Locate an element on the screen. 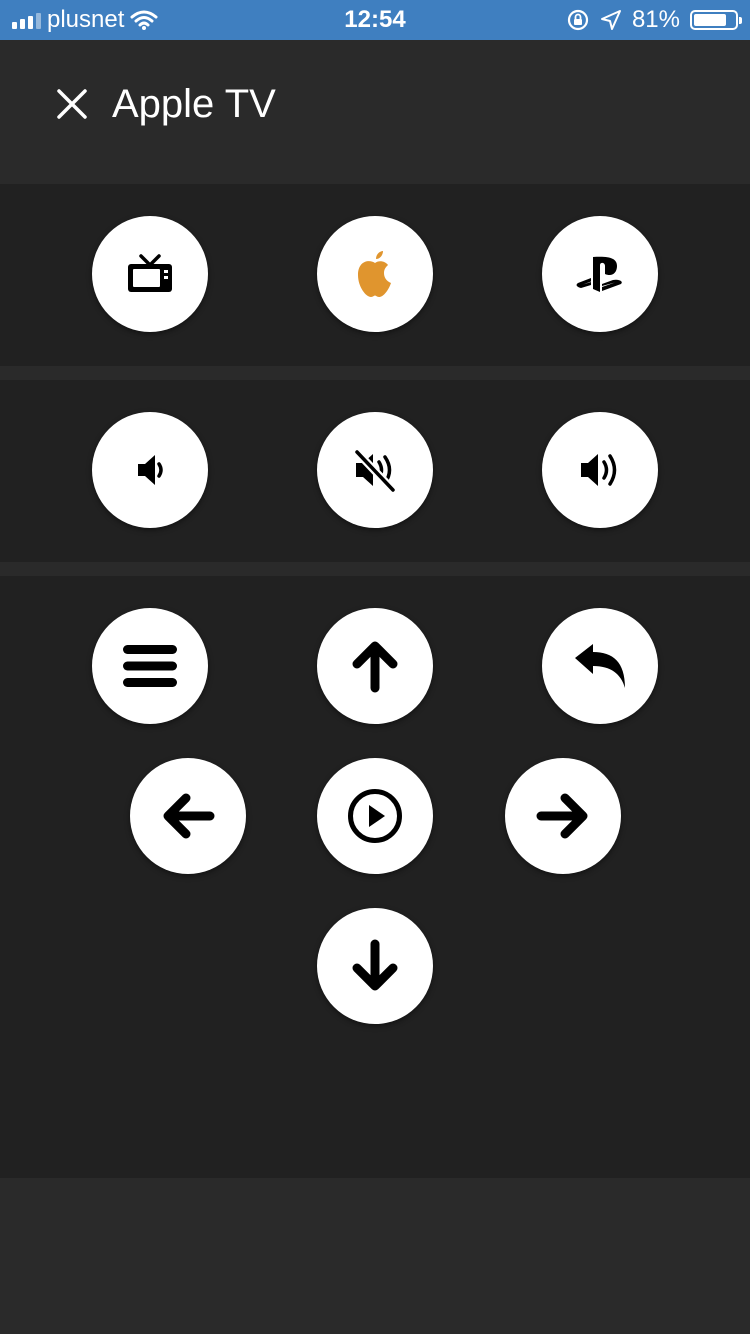  arrow-down-icon is located at coordinates (375, 965).